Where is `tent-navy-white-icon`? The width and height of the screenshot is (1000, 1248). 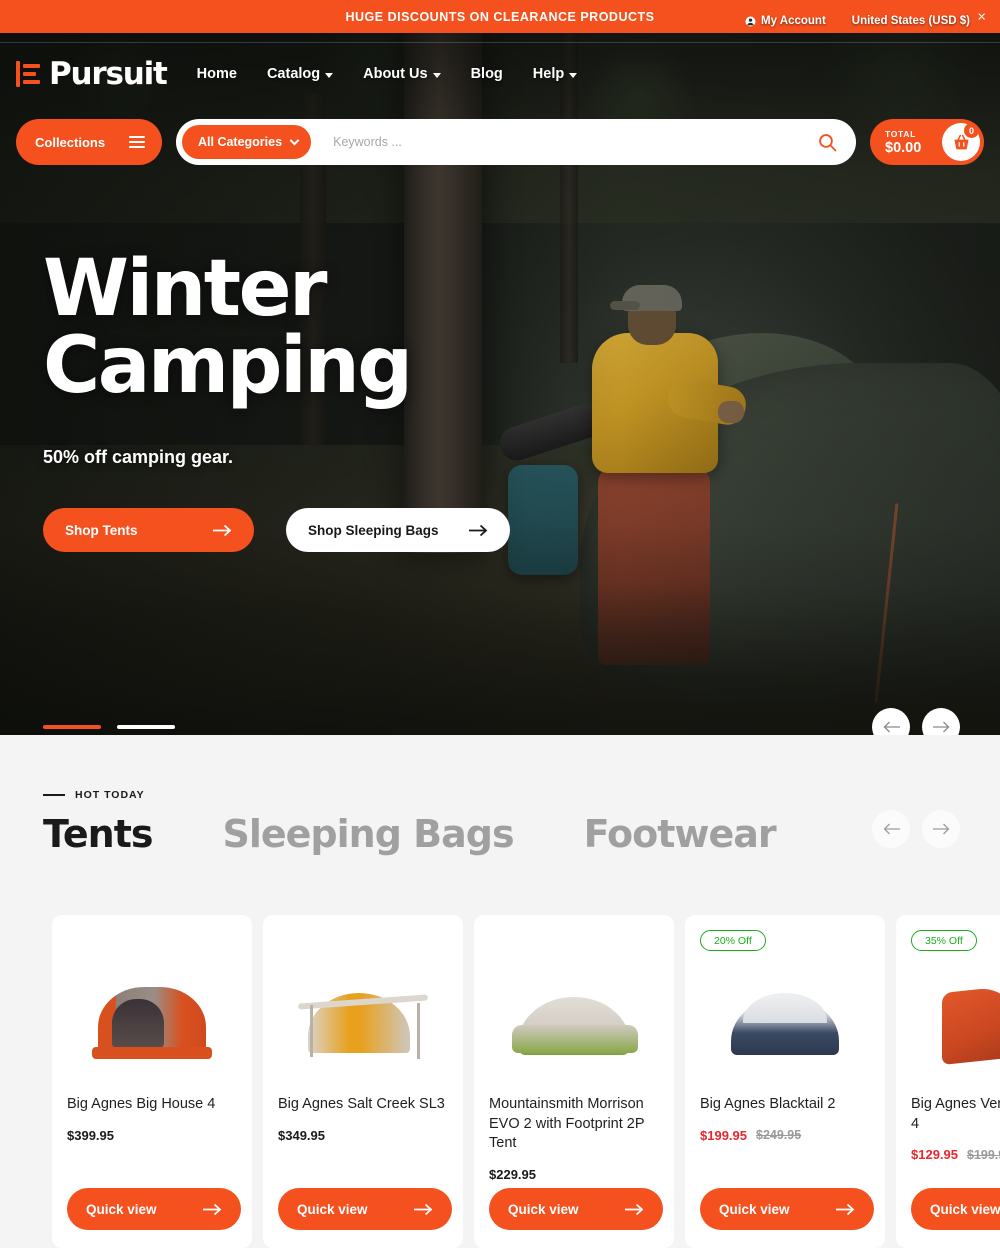 tent-navy-white-icon is located at coordinates (785, 1027).